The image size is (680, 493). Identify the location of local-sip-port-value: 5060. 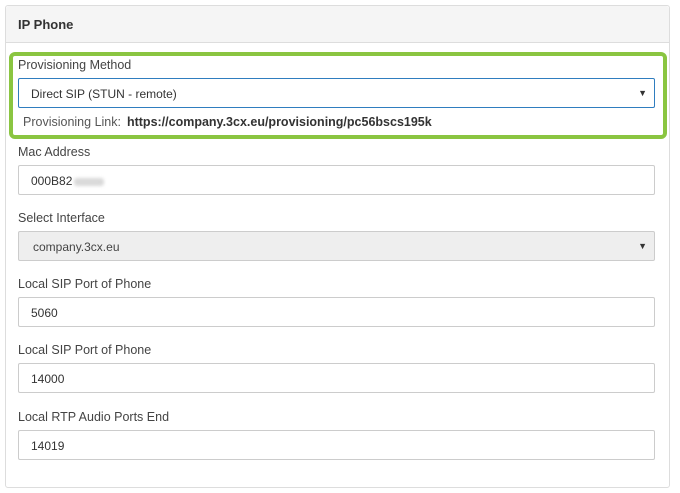
(44, 313).